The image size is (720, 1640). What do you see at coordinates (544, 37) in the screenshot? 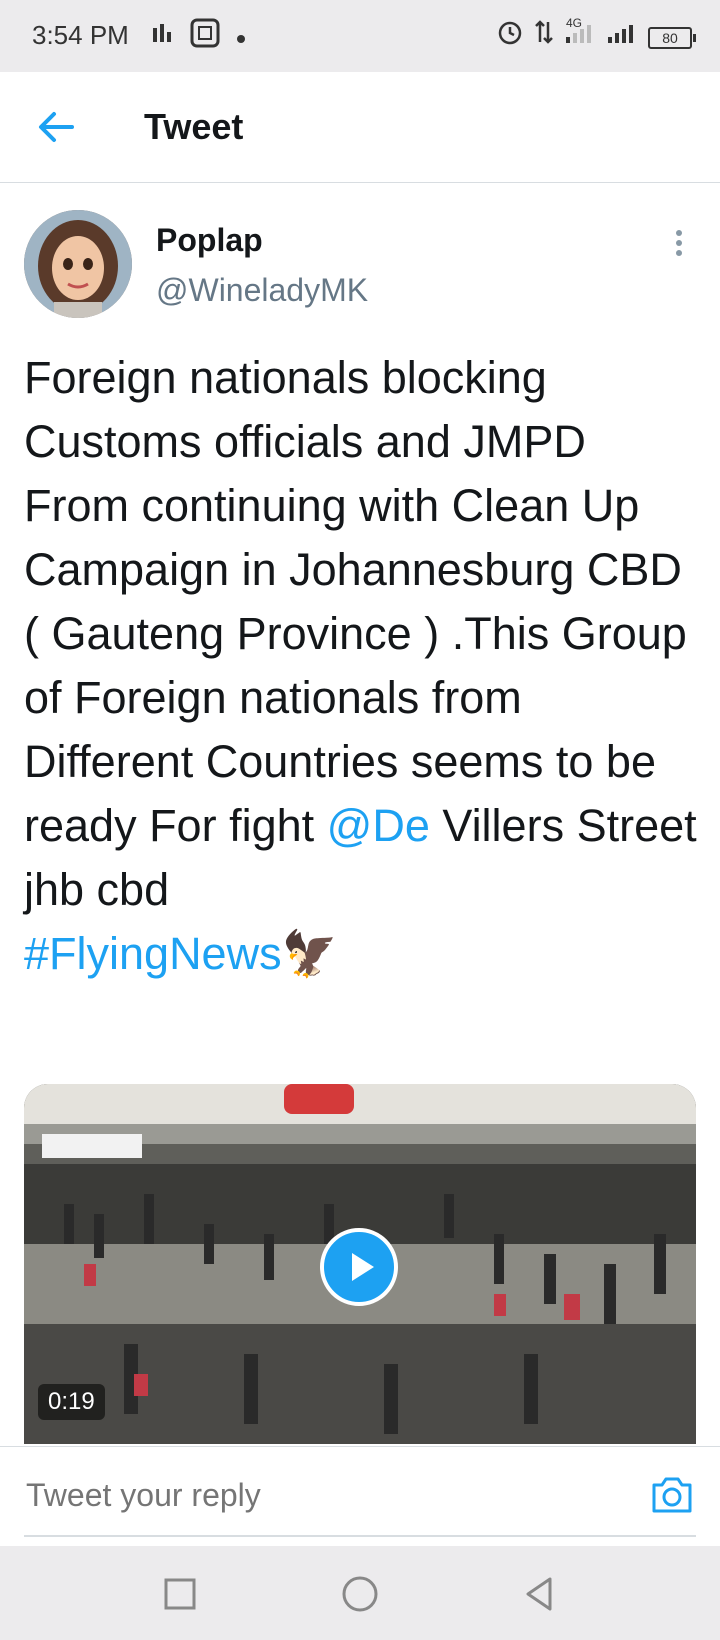
I see `data-arrows-icon` at bounding box center [544, 37].